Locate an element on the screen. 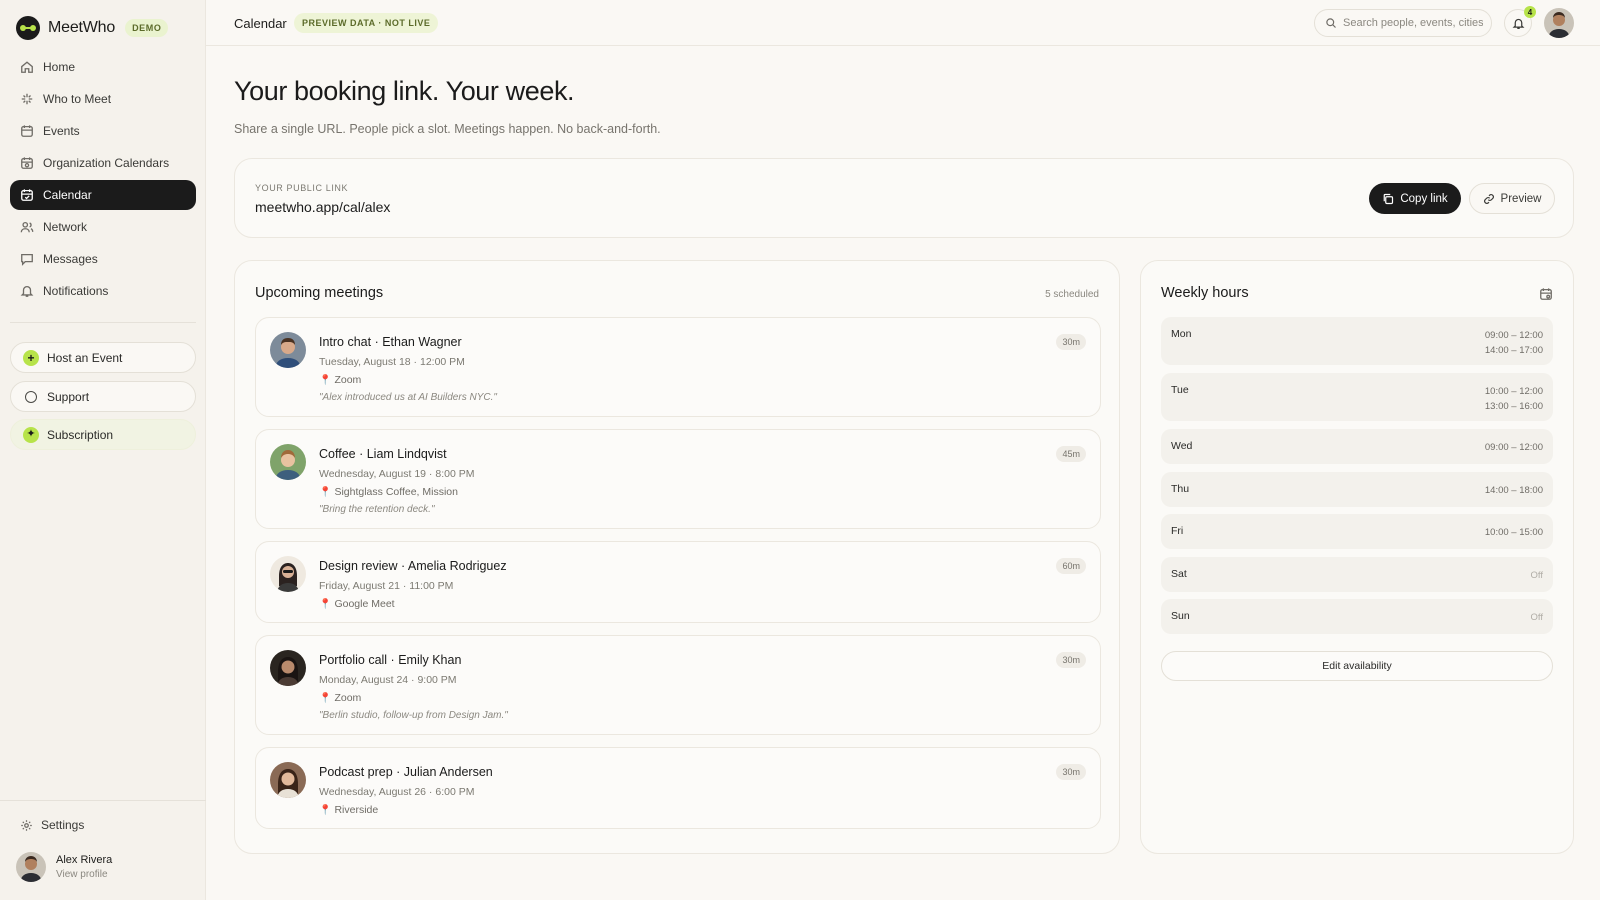 This screenshot has height=900, width=1600. meeting-location: 📍 Zoom is located at coordinates (340, 380).